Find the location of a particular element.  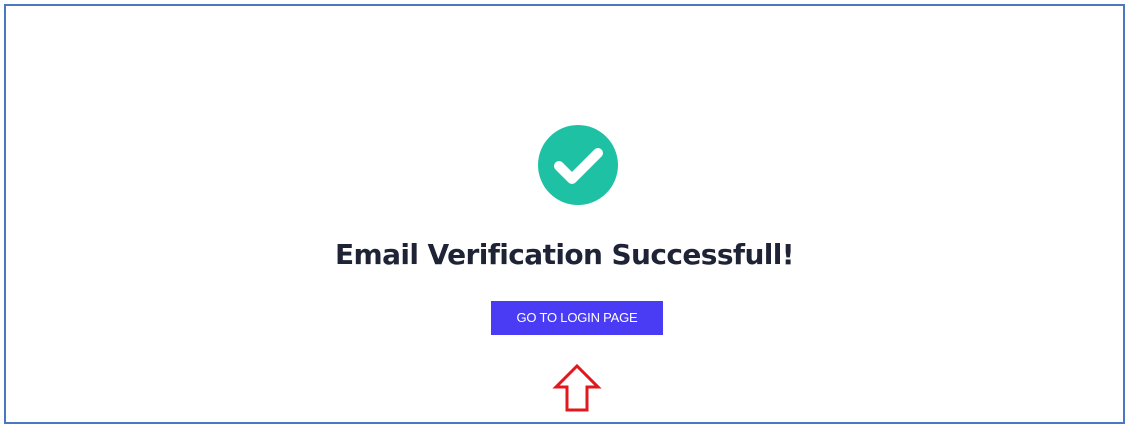

up-arrow-icon is located at coordinates (577, 387).